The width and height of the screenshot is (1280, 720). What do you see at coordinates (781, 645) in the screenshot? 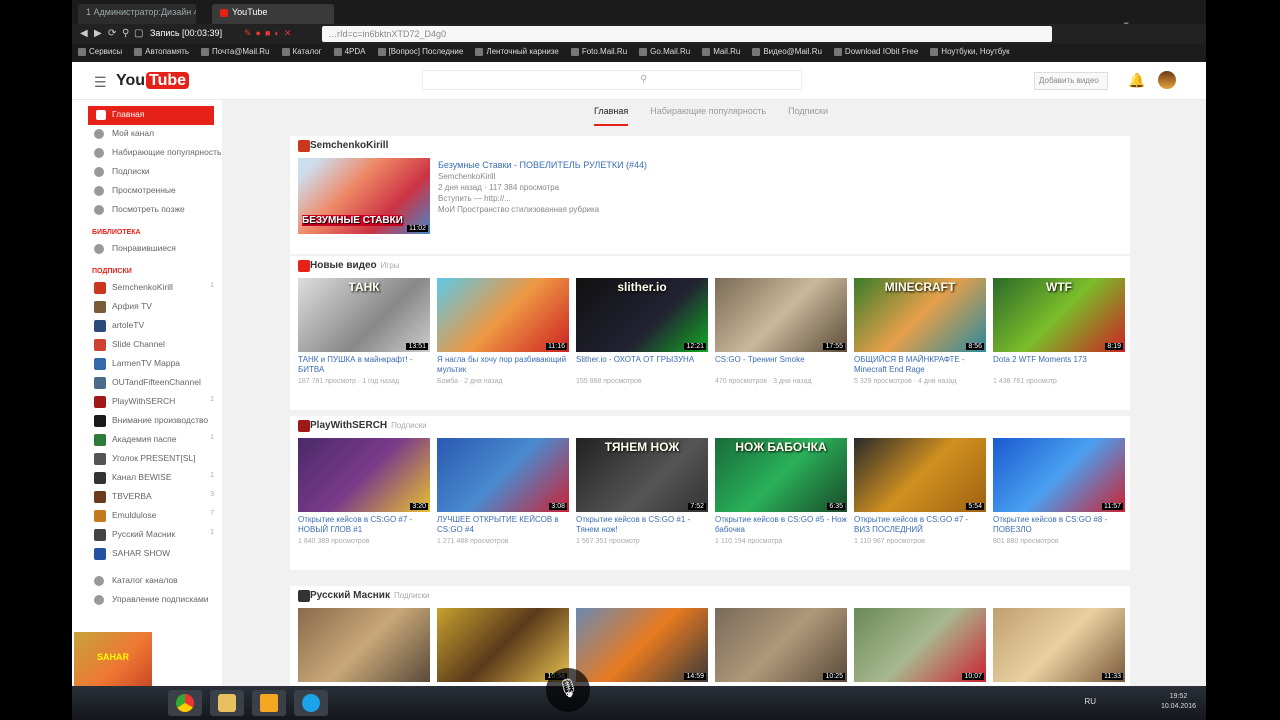
I see `video-thumbnail: 10:25` at bounding box center [781, 645].